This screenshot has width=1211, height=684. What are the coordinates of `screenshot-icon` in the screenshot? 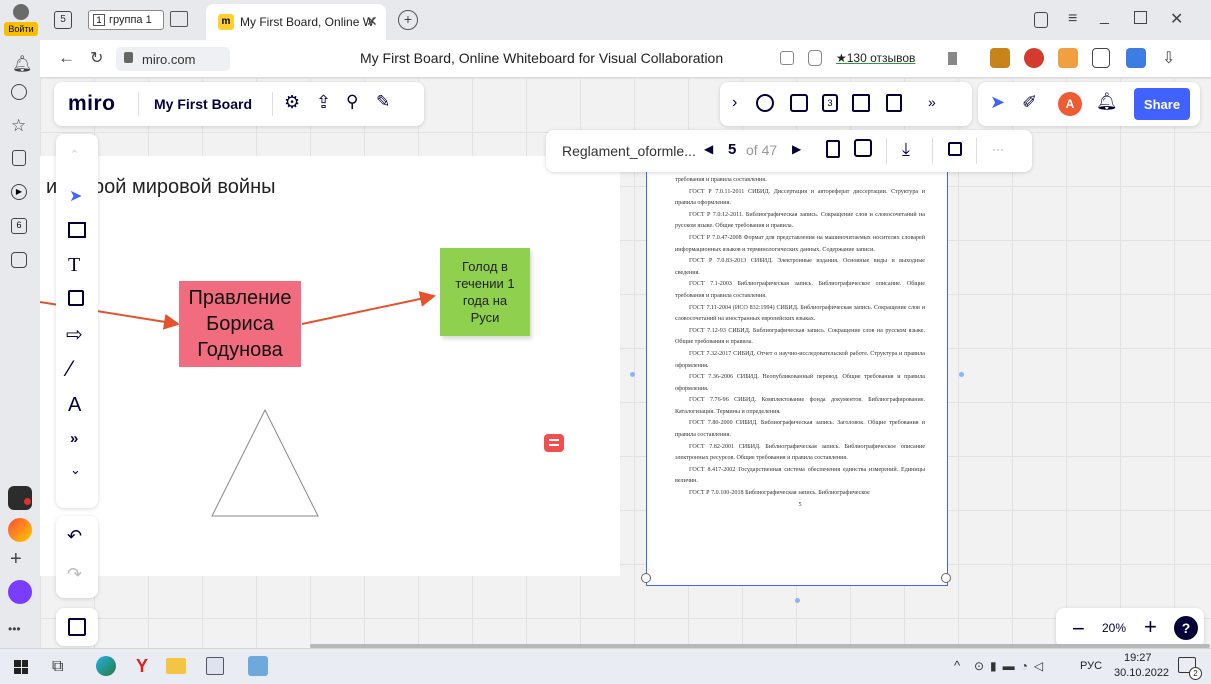 It's located at (19, 260).